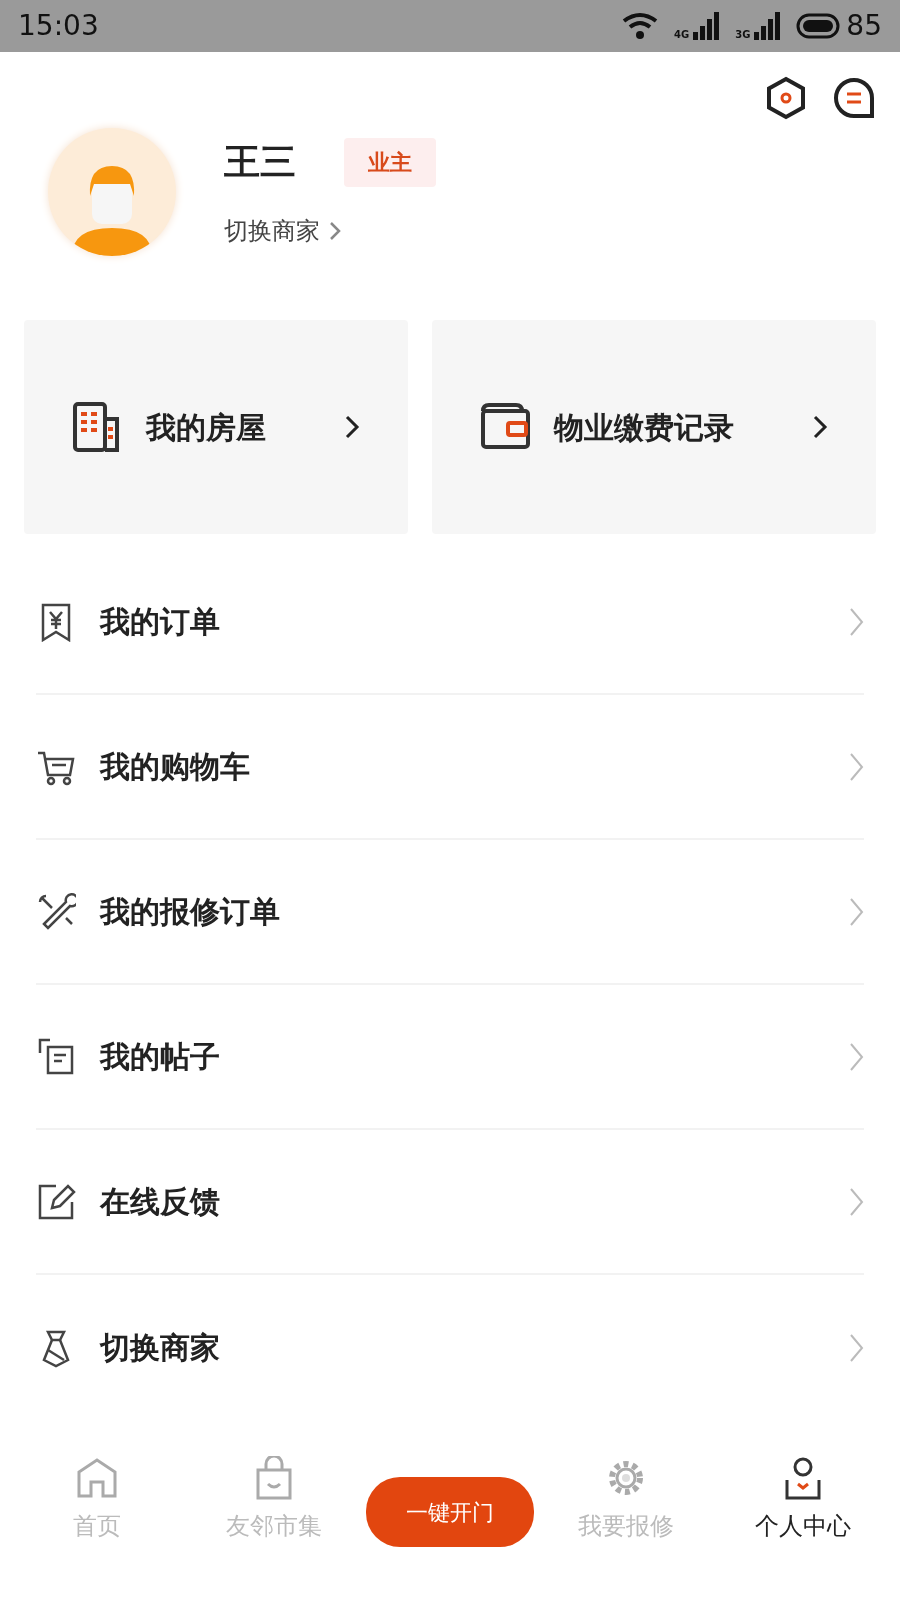 The height and width of the screenshot is (1600, 900). I want to click on menu-item: 切换商家, so click(450, 1347).